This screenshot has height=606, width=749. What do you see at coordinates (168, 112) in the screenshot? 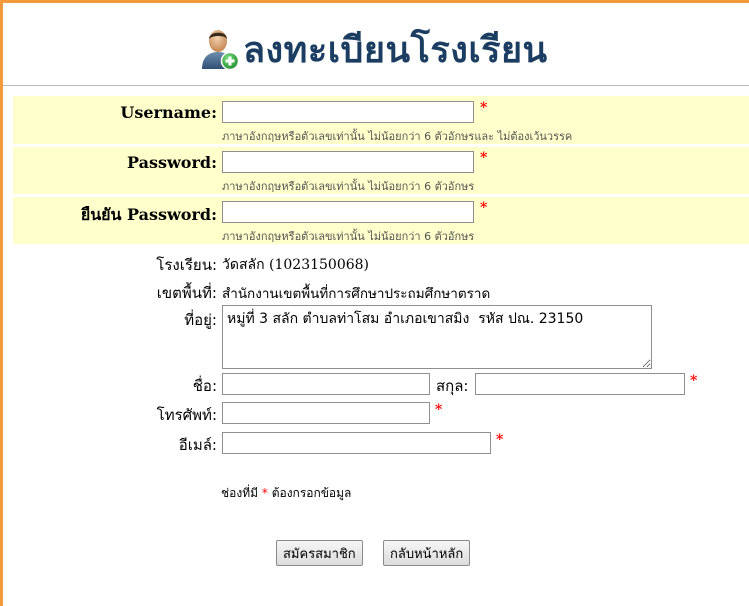
I see `username-label: Username:` at bounding box center [168, 112].